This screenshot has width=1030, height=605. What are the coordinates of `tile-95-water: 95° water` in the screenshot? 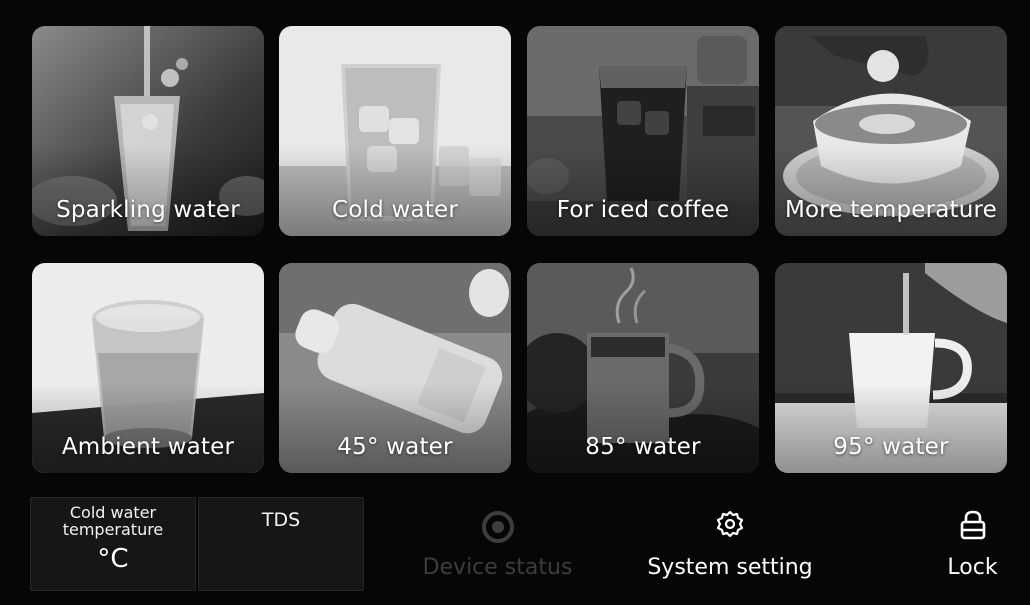 It's located at (891, 368).